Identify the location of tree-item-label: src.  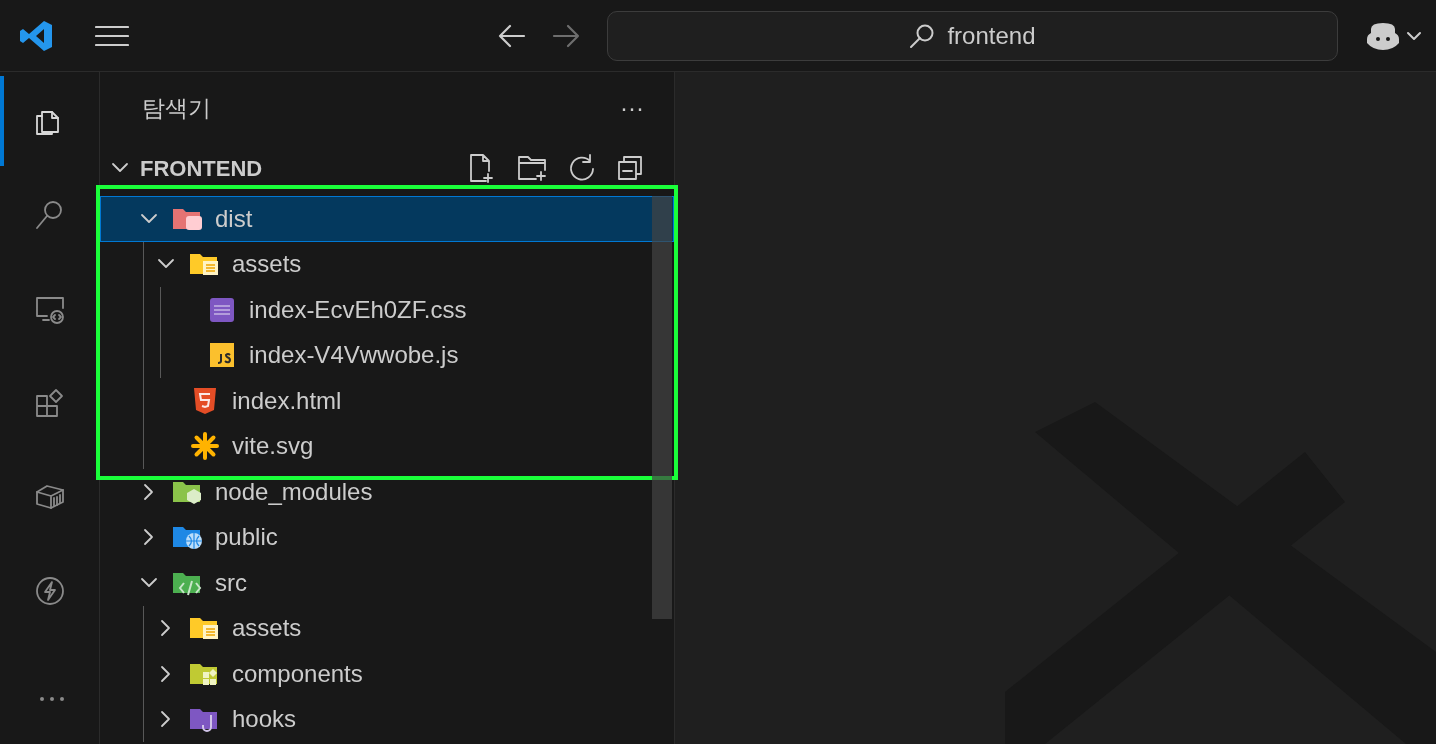
(231, 582).